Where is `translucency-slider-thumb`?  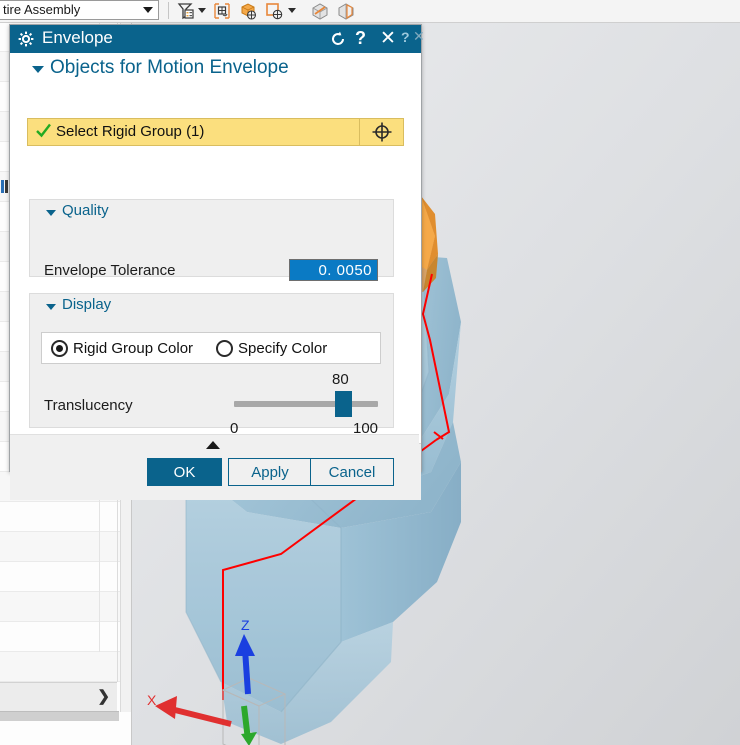
translucency-slider-thumb is located at coordinates (343, 404).